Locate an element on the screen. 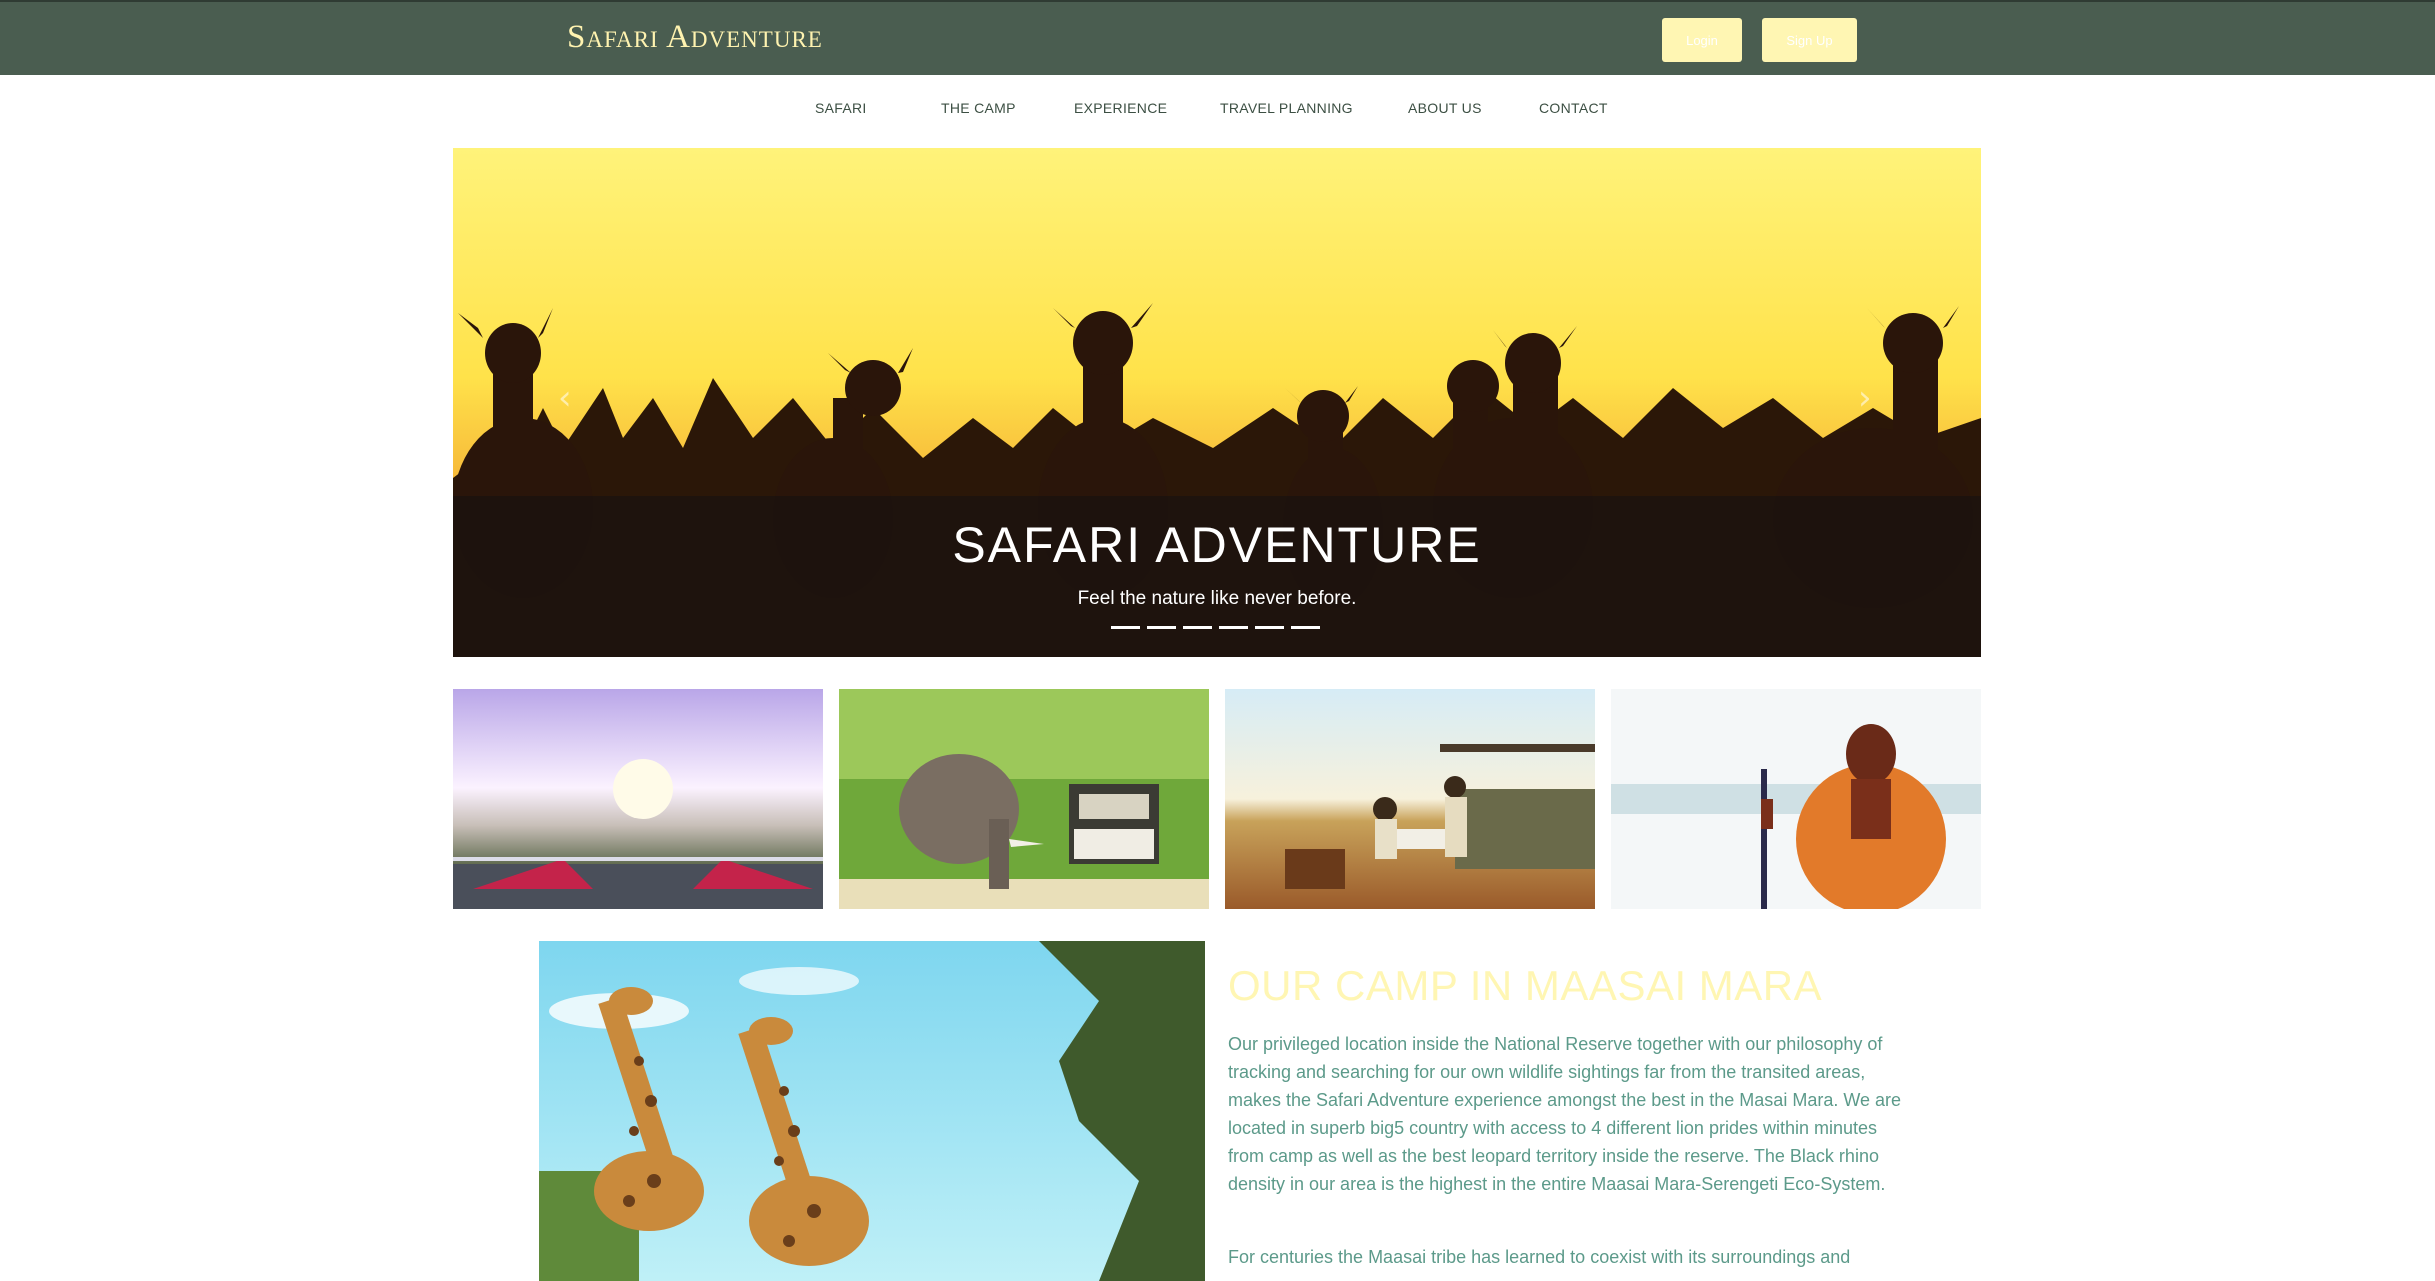 The width and height of the screenshot is (2435, 1281). nav-item-safari: SAFARI is located at coordinates (841, 108).